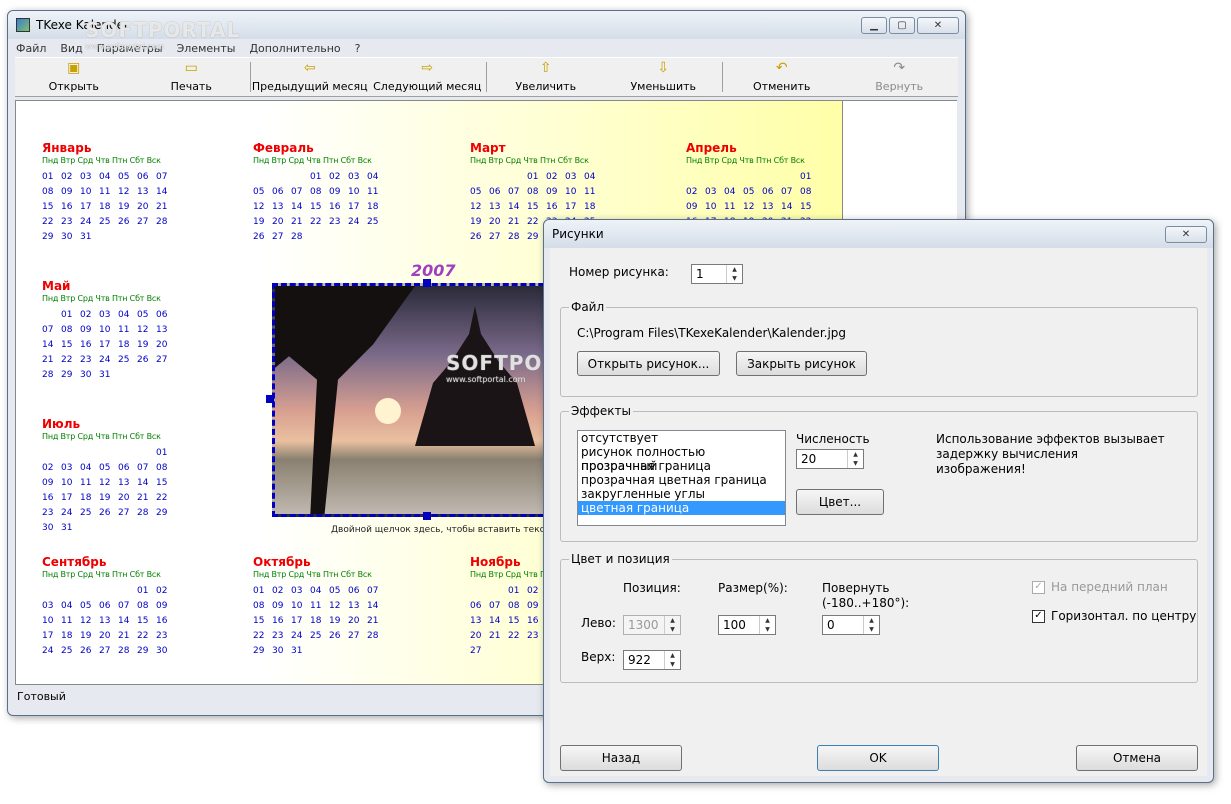 Image resolution: width=1231 pixels, height=804 pixels. Describe the element at coordinates (31, 48) in the screenshot. I see `menu-file: Файл` at that location.